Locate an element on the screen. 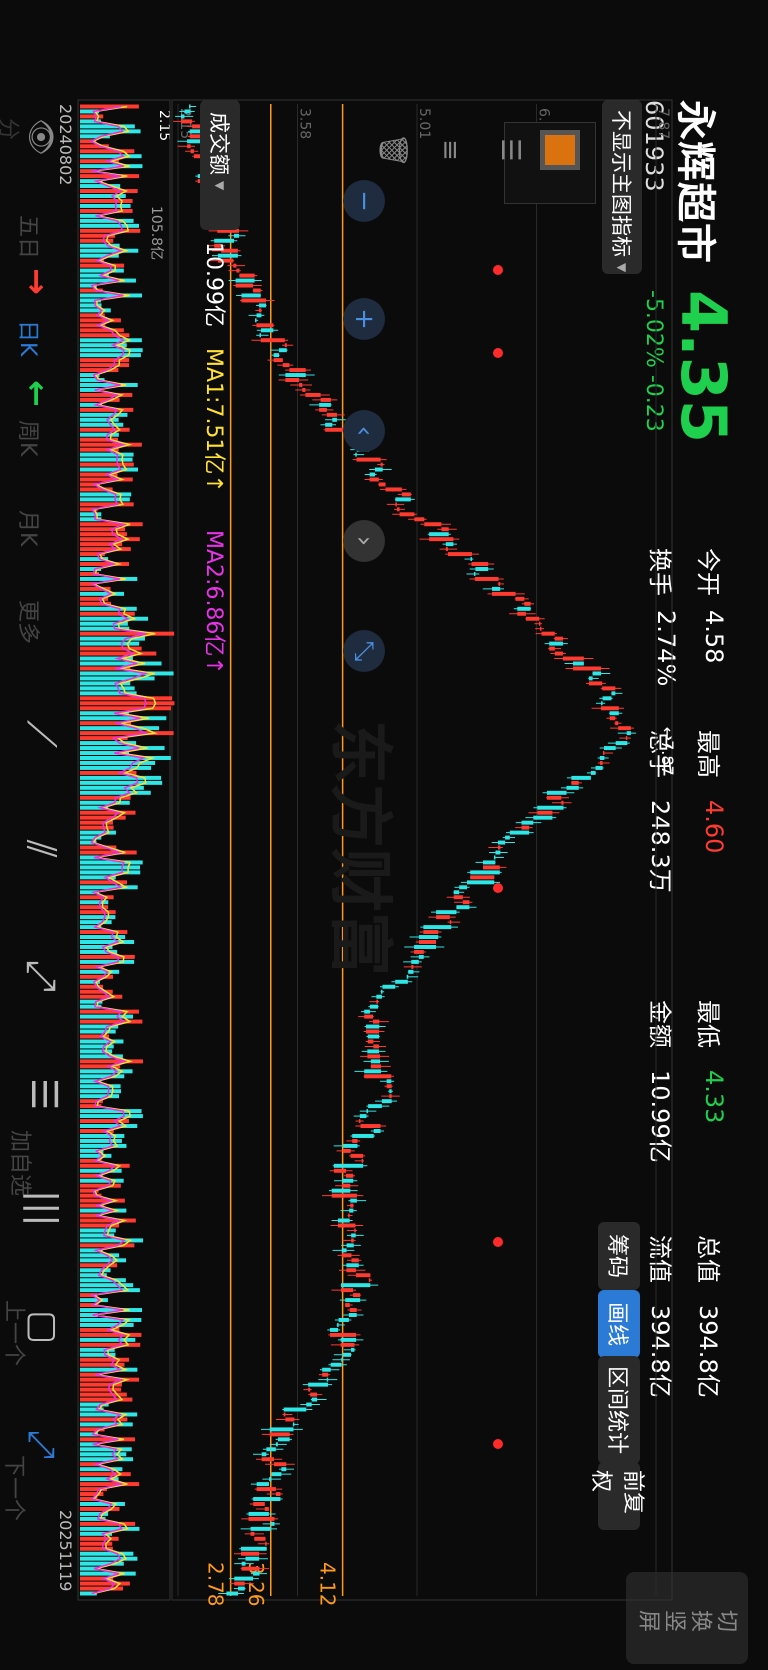 This screenshot has height=1670, width=768. add-watchlist: 加自选 is located at coordinates (22, 1163).